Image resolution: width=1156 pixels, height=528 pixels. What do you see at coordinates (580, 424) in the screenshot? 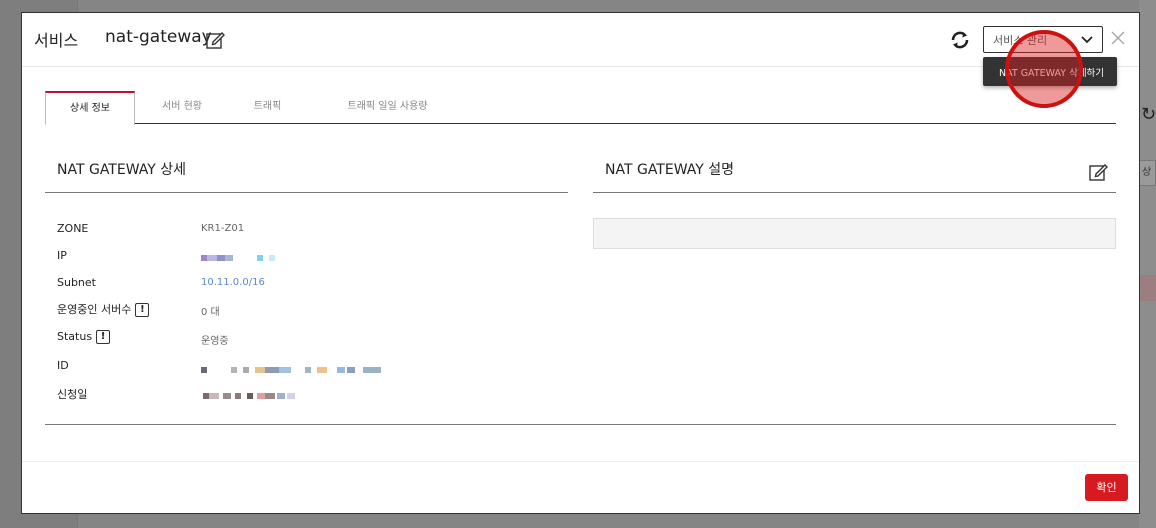
I see `content-bottom-divider` at bounding box center [580, 424].